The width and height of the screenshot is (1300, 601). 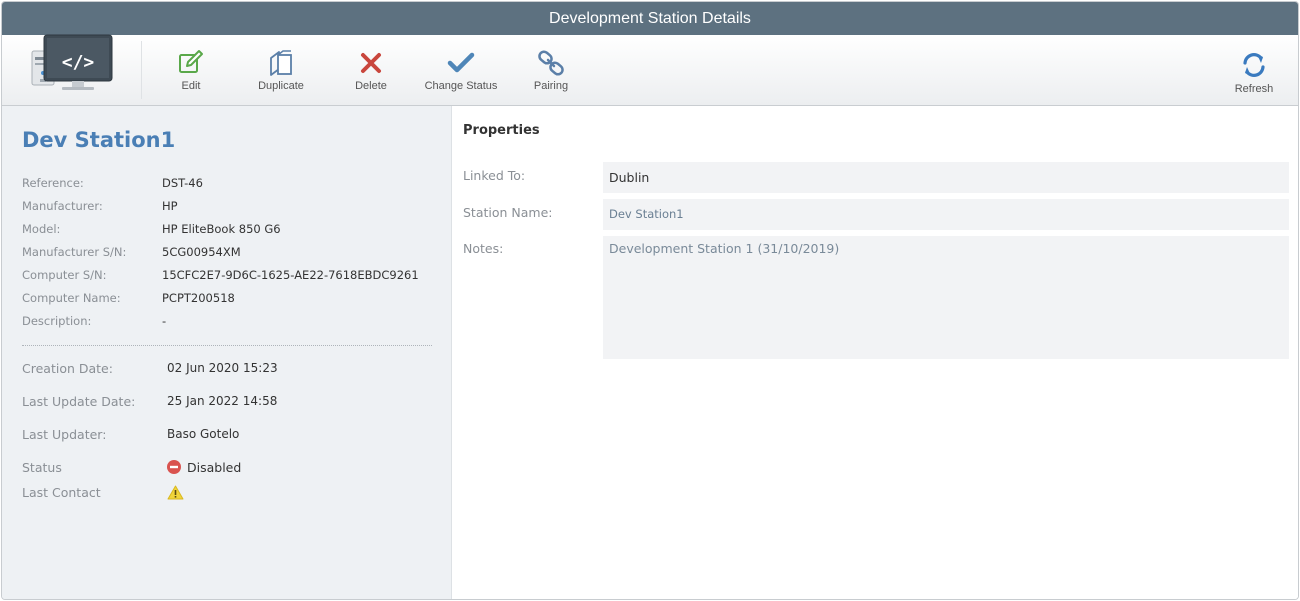 I want to click on computer-code-icon: </>, so click(x=72, y=62).